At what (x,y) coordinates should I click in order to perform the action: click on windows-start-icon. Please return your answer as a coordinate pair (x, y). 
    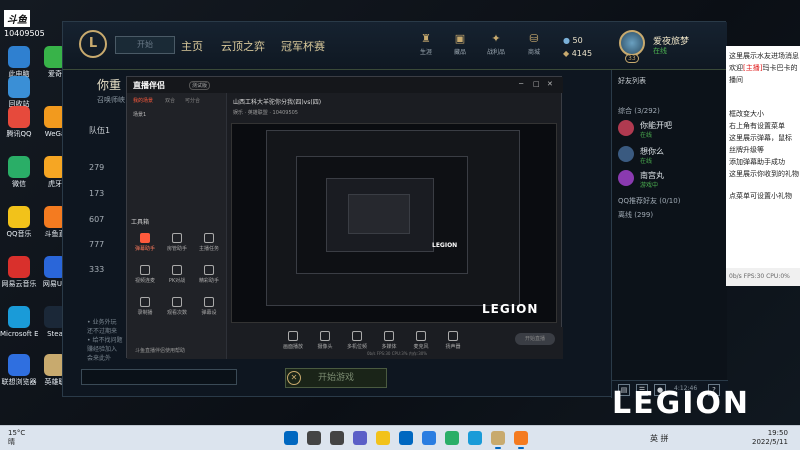
    Looking at the image, I should click on (291, 438).